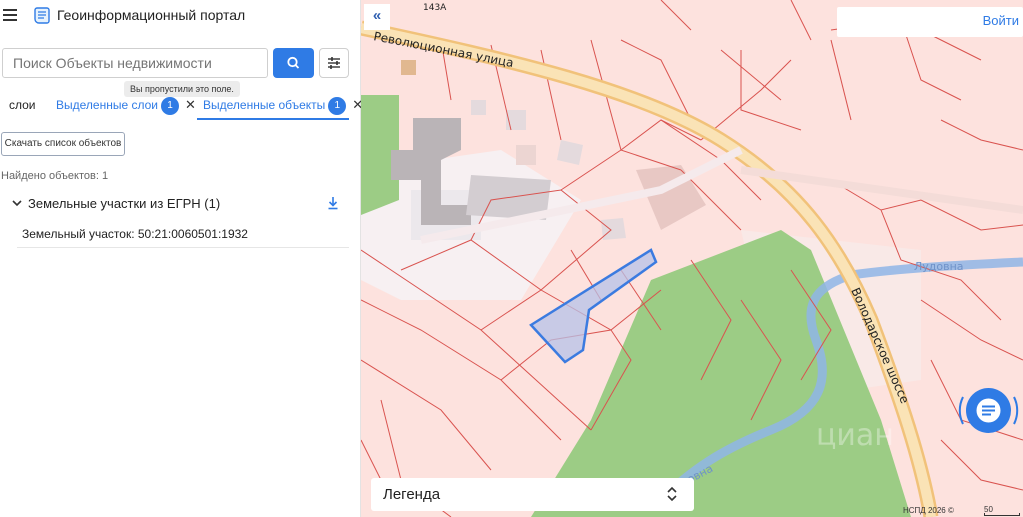 This screenshot has height=517, width=1023. What do you see at coordinates (928, 510) in the screenshot?
I see `copyright: НСПД 2026 ©` at bounding box center [928, 510].